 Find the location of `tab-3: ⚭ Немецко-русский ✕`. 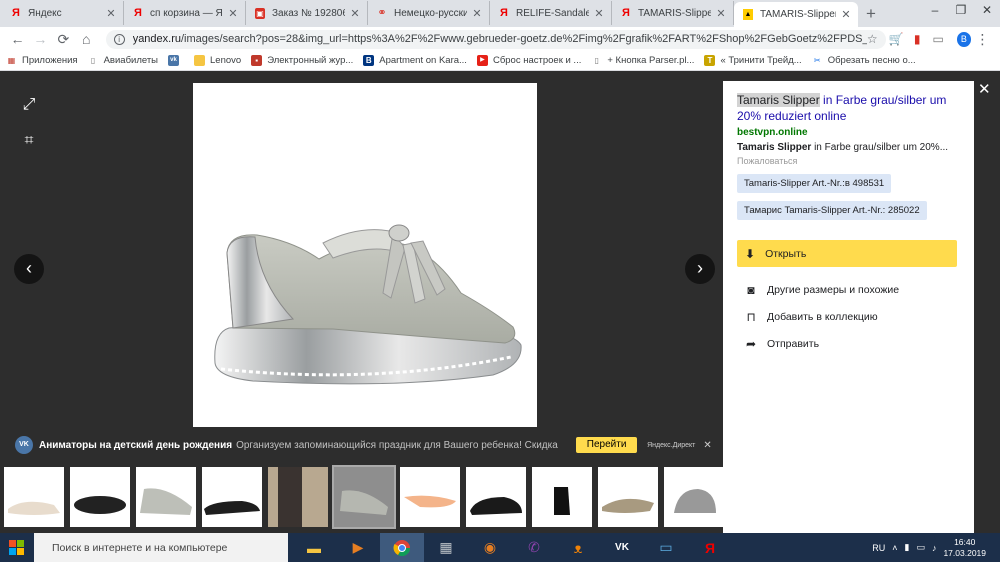

tab-3: ⚭ Немецко-русский ✕ is located at coordinates (429, 13).